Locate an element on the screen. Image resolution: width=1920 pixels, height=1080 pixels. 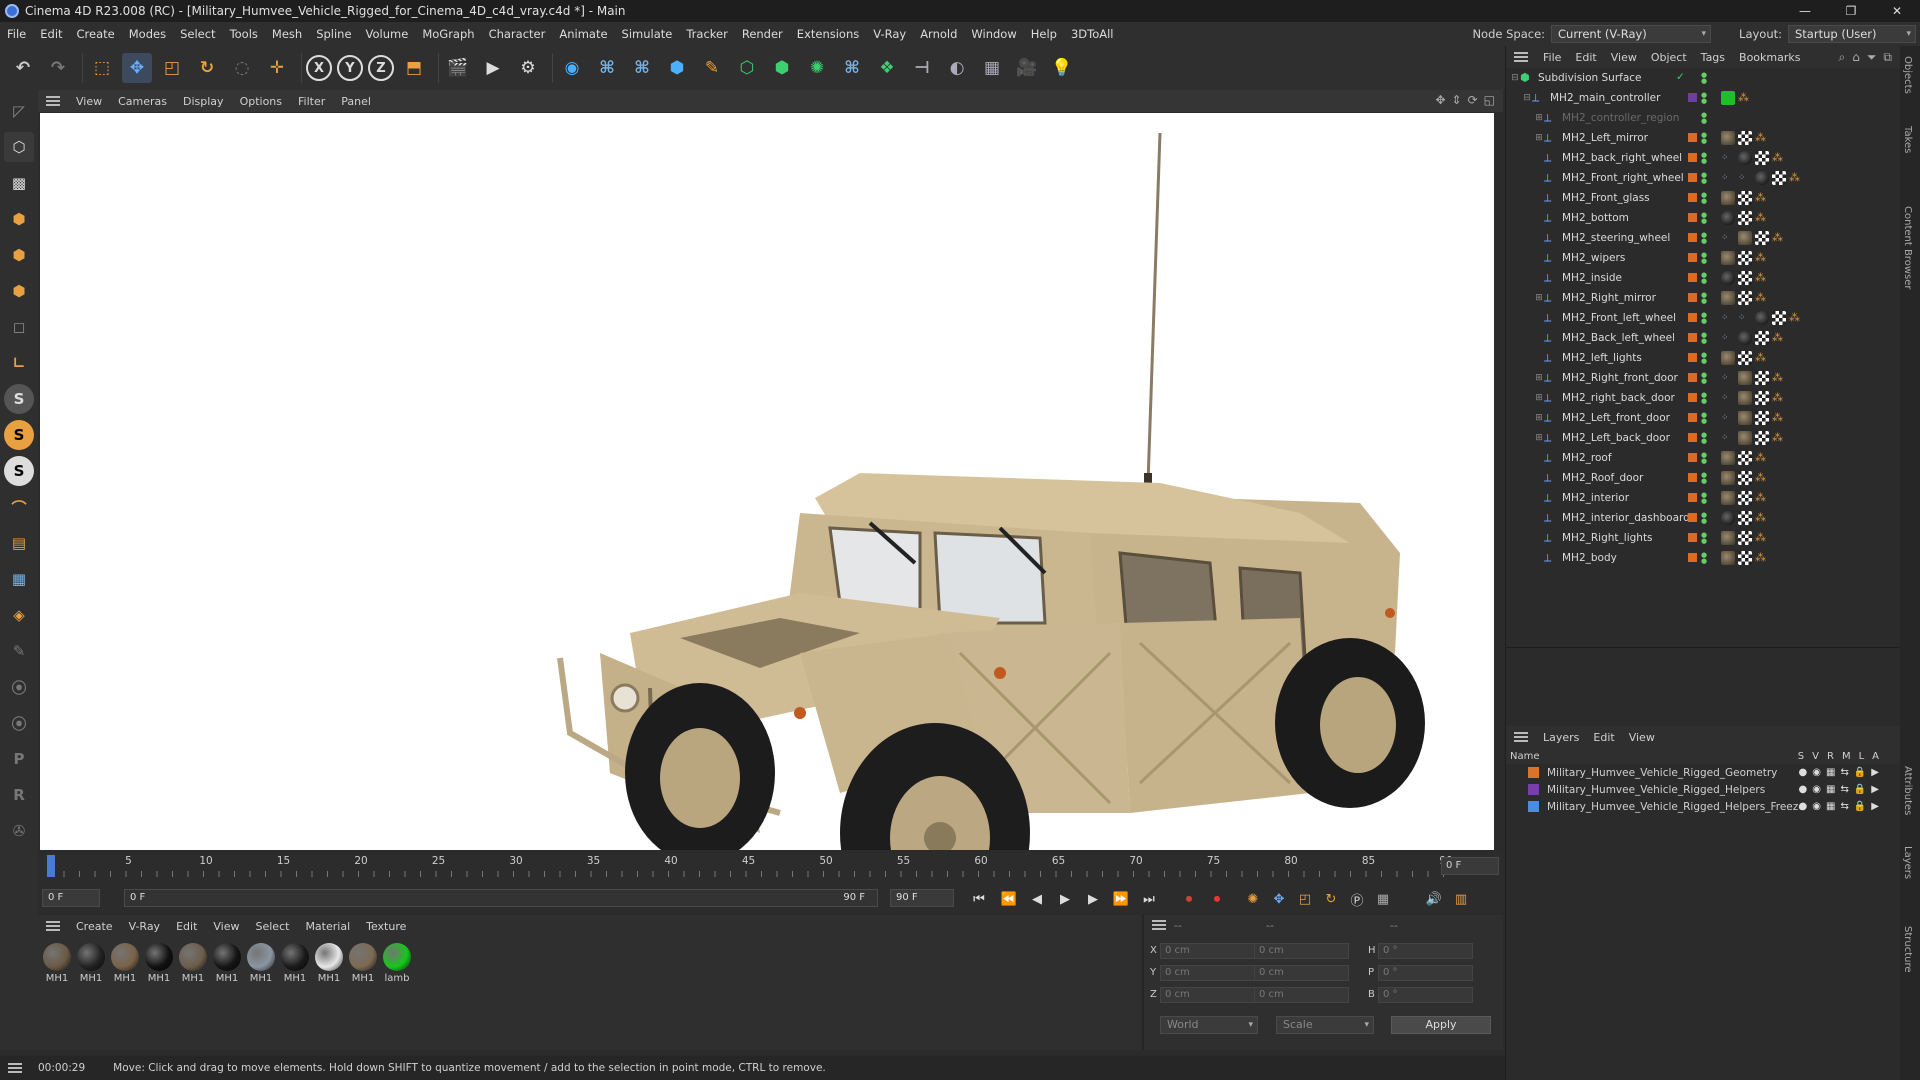
object-row: ⊟ ⟂ MH2_main_controller ● ● ⁂ is located at coordinates (1703, 98).